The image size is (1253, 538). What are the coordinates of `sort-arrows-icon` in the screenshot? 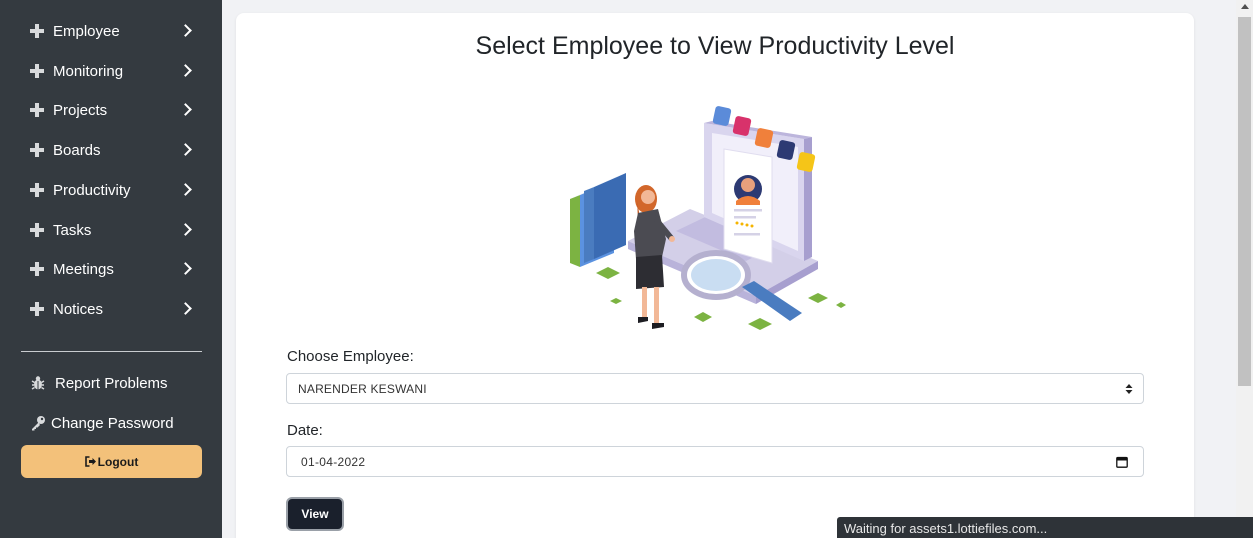 It's located at (1129, 389).